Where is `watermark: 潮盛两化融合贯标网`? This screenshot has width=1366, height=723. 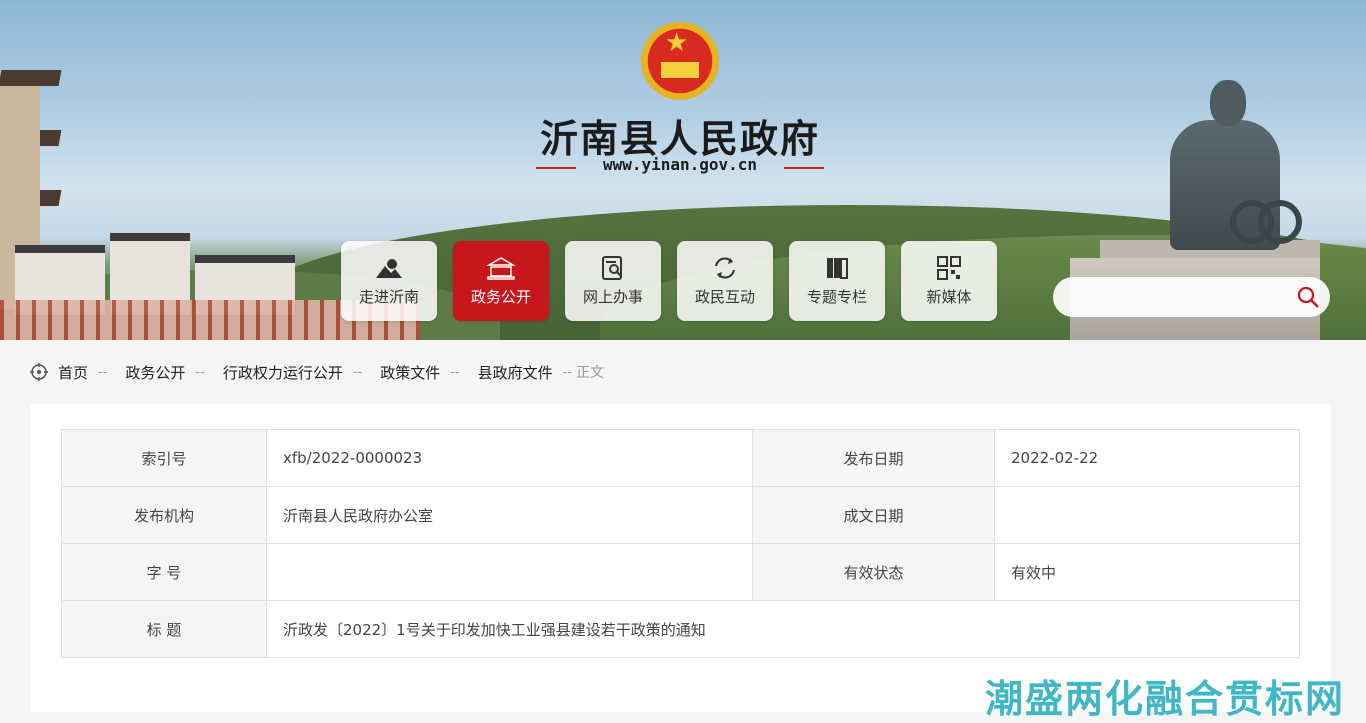 watermark: 潮盛两化融合贯标网 is located at coordinates (1165, 699).